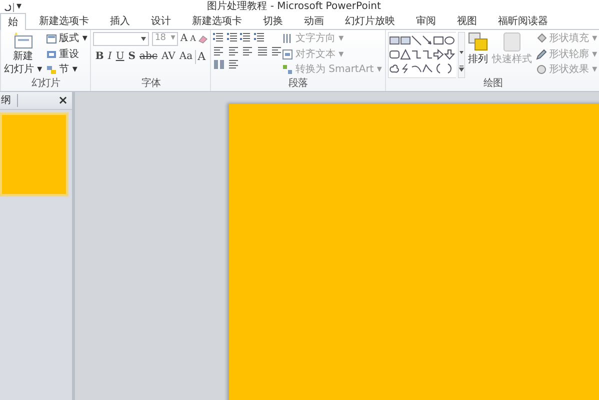  I want to click on pencil-icon, so click(541, 54).